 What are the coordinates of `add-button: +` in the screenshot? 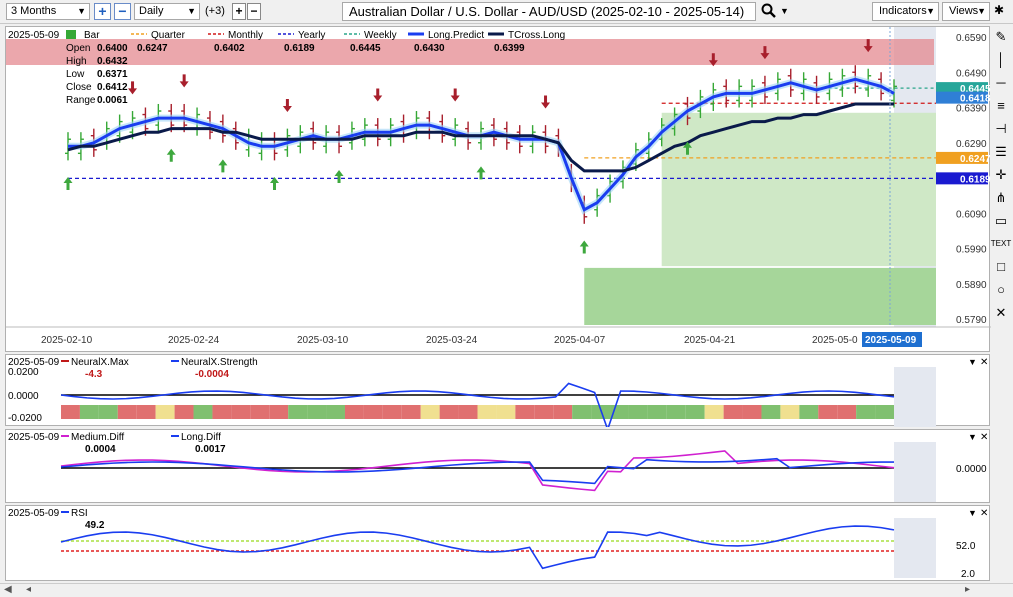 It's located at (239, 11).